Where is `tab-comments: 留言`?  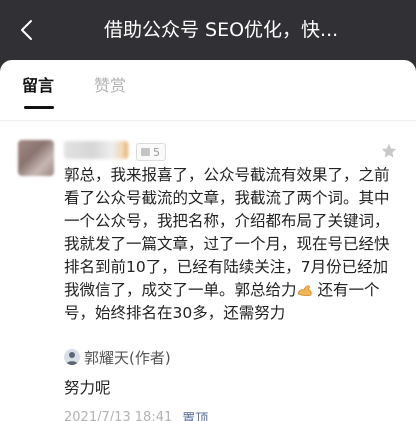
tab-comments: 留言 is located at coordinates (38, 84).